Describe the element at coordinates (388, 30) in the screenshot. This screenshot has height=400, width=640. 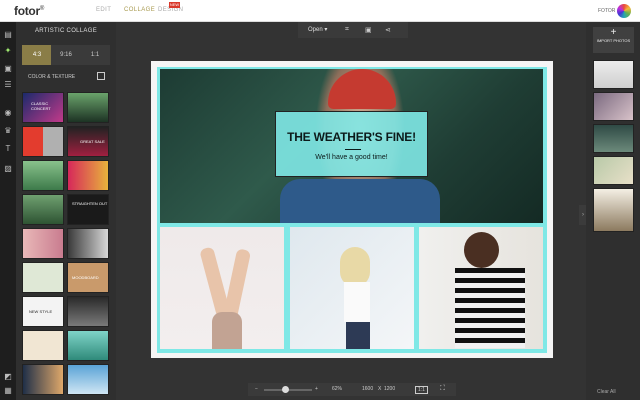
I see `share-icon: ⋖` at that location.